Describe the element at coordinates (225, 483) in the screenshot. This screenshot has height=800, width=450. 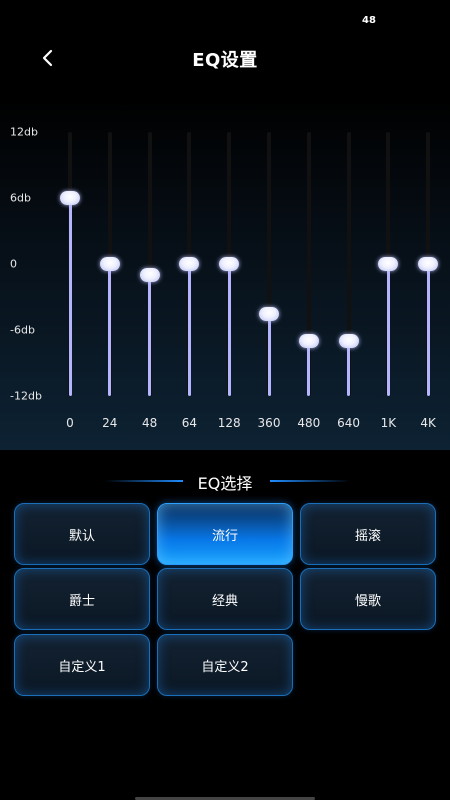
I see `section-title: EQ选择` at that location.